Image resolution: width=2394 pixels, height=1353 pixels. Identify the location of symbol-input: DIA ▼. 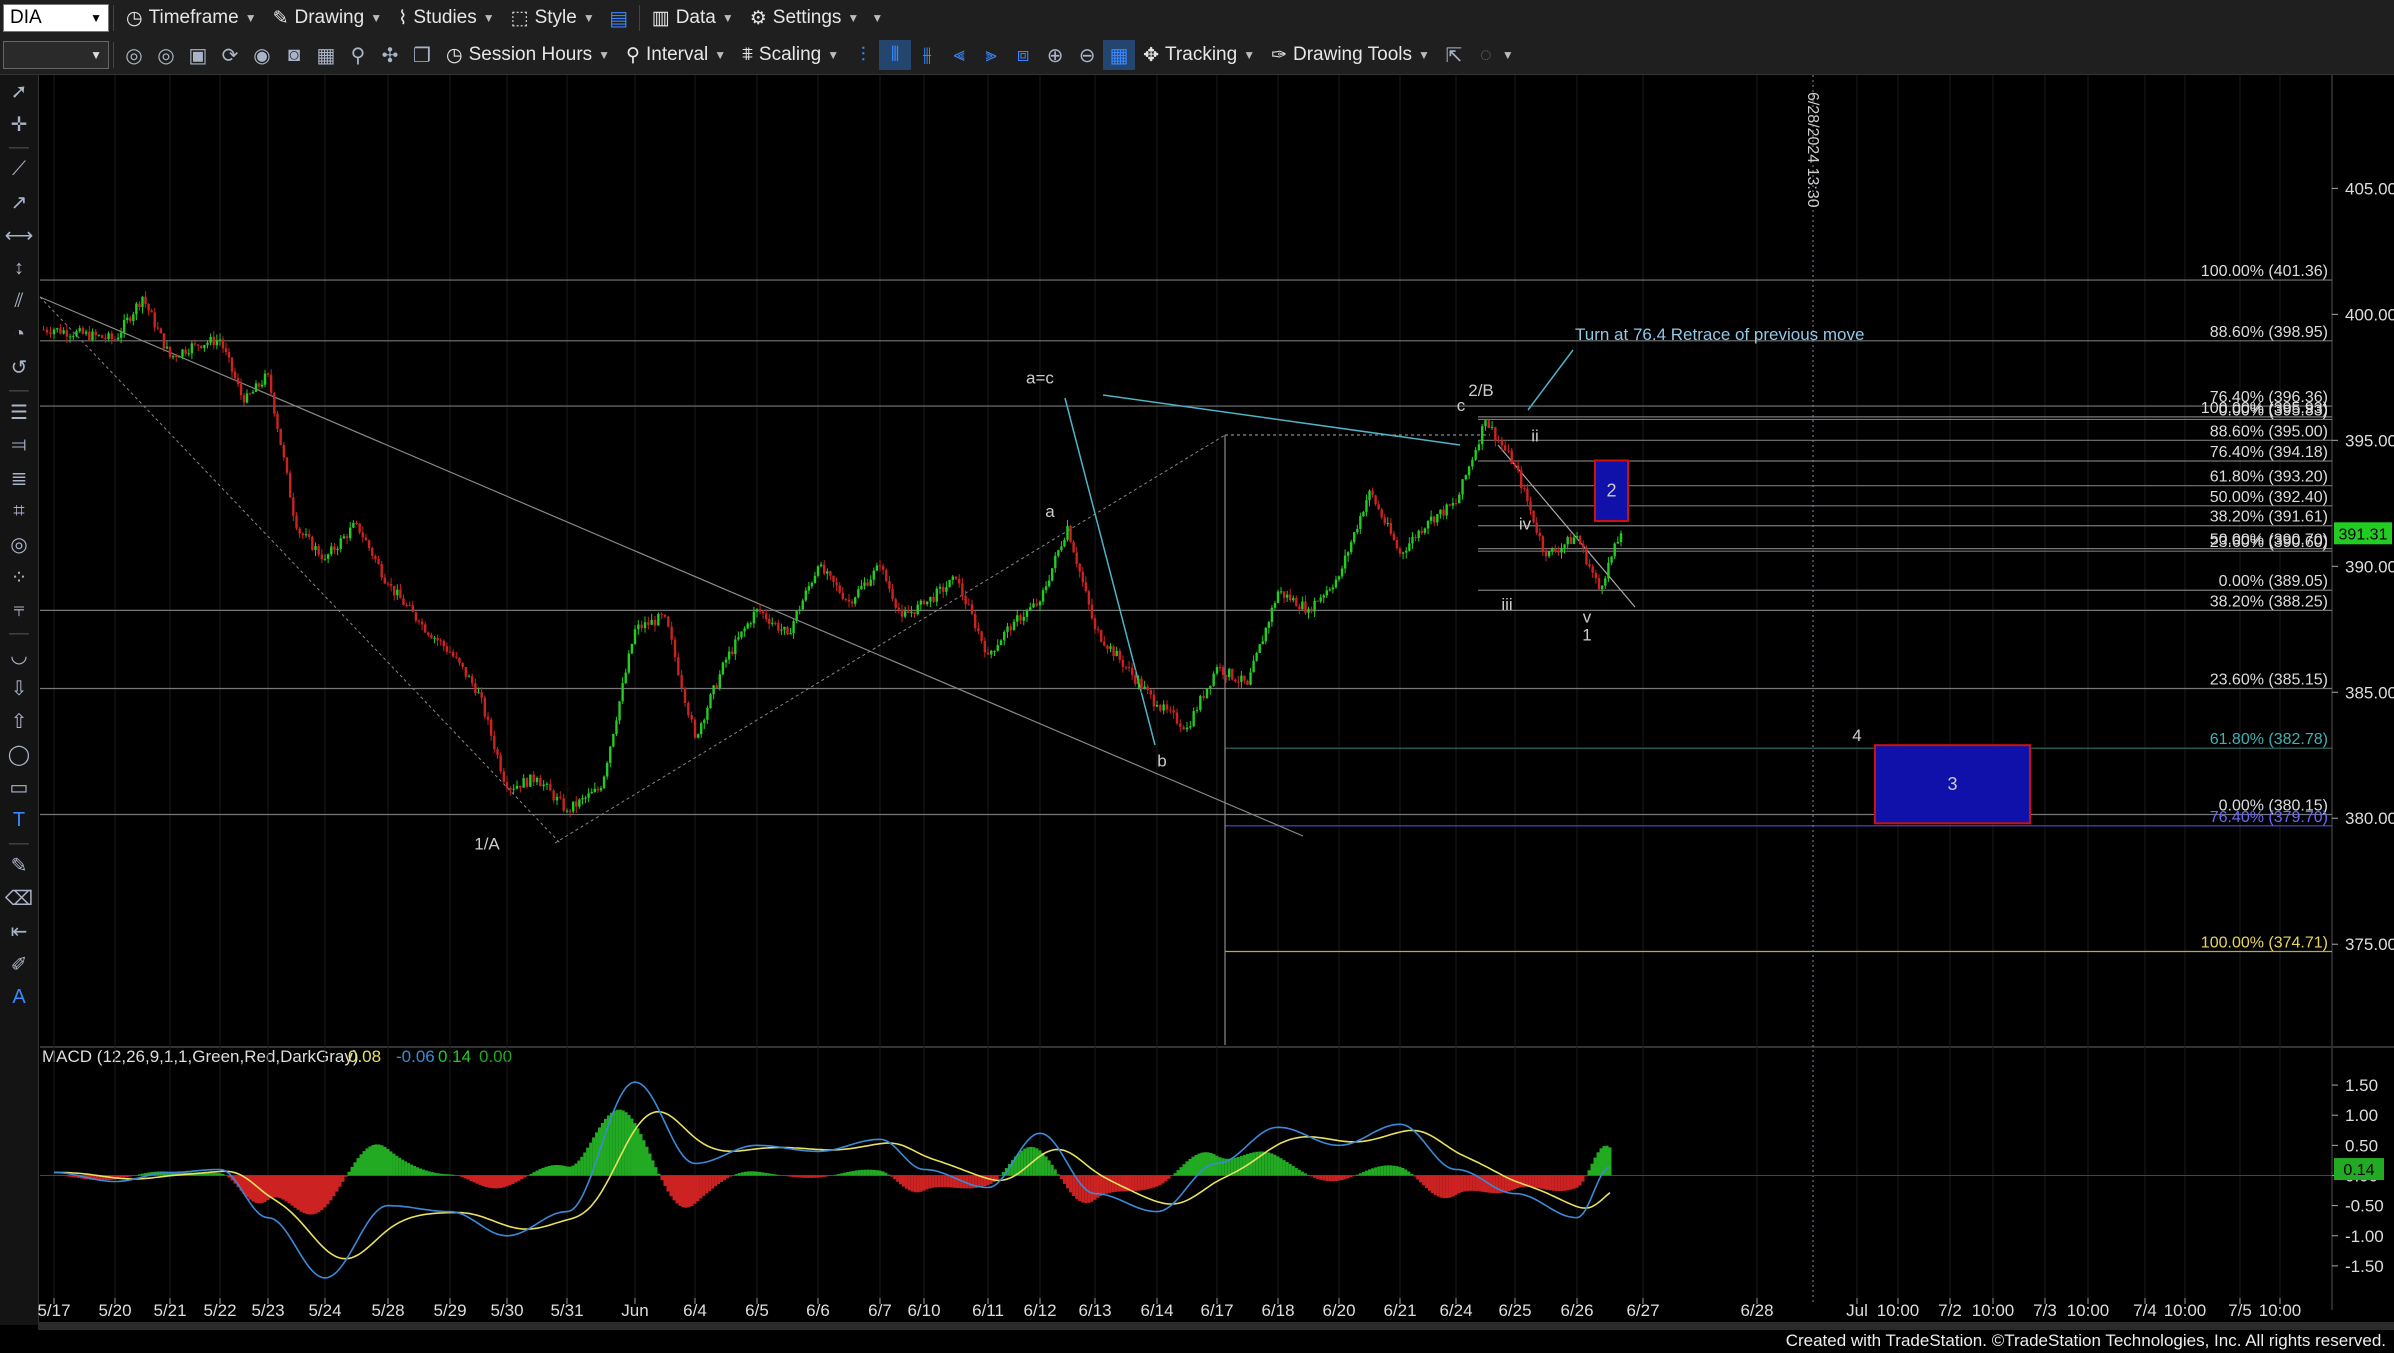
(56, 18).